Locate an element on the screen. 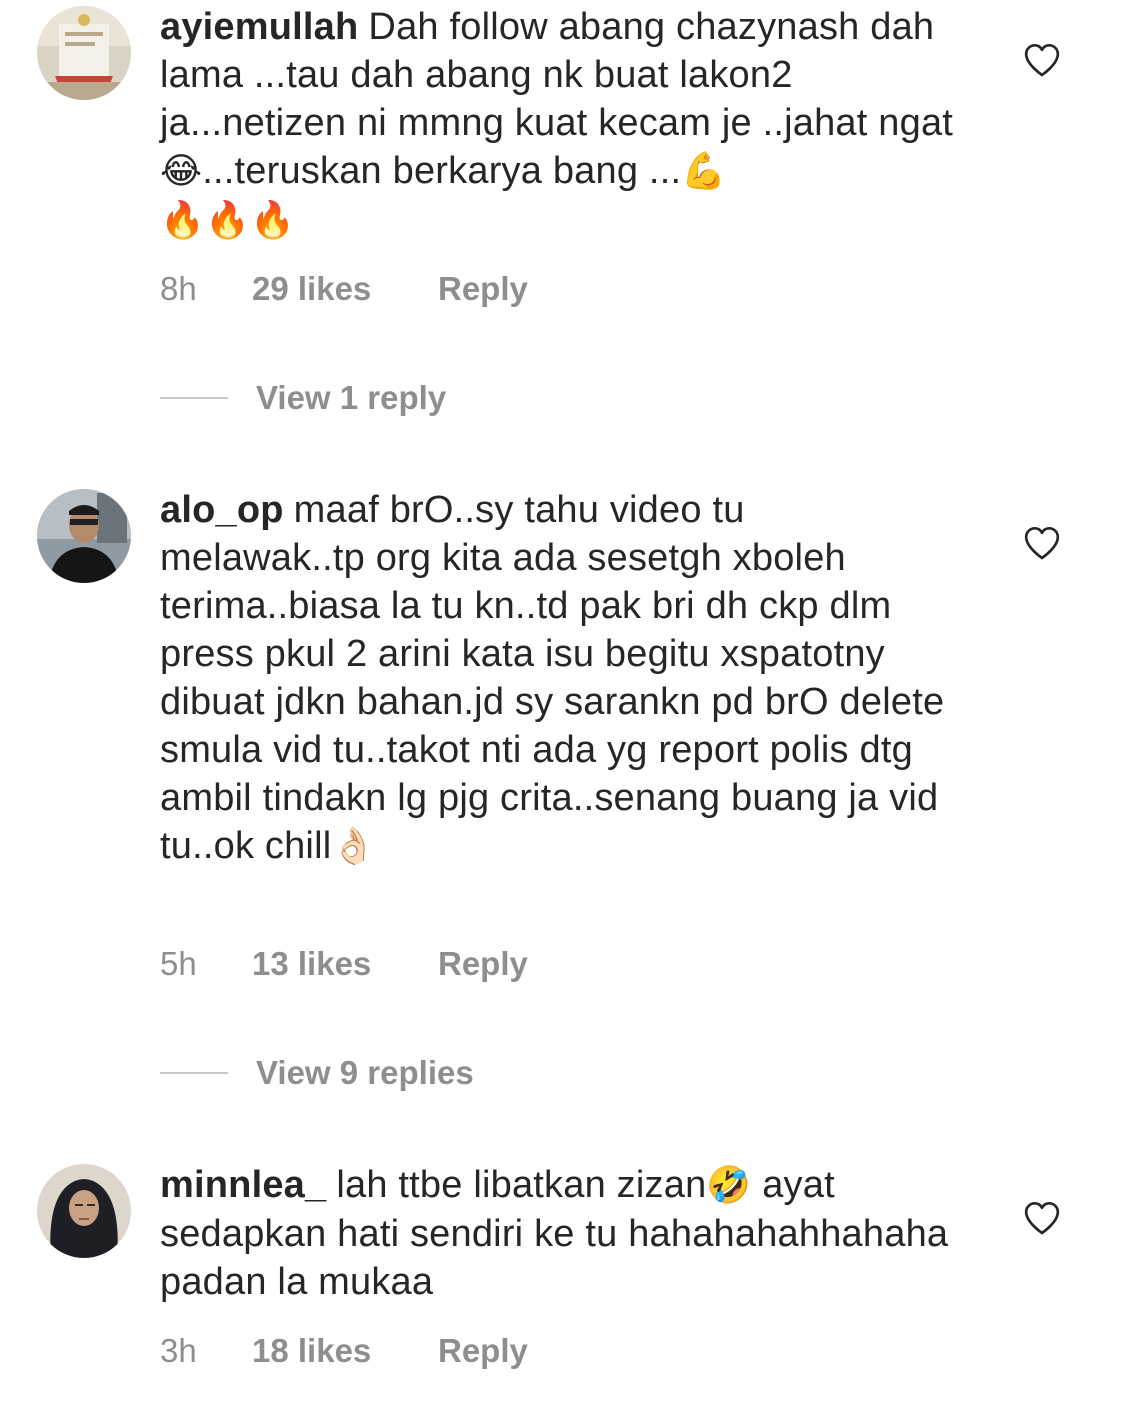  tears-of-joy-emoji-icon: 😂 is located at coordinates (181, 171).